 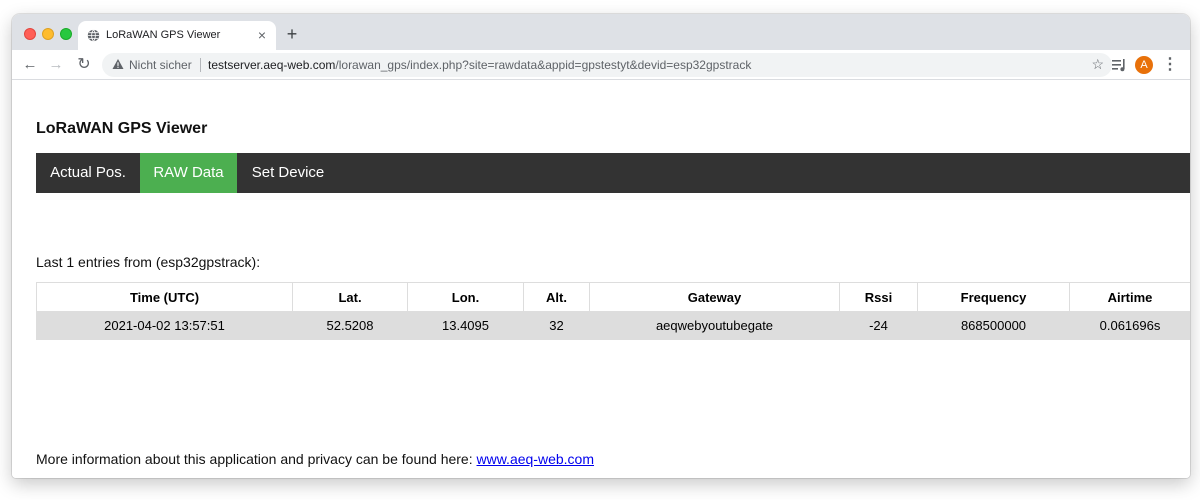 I want to click on globe-icon, so click(x=93, y=35).